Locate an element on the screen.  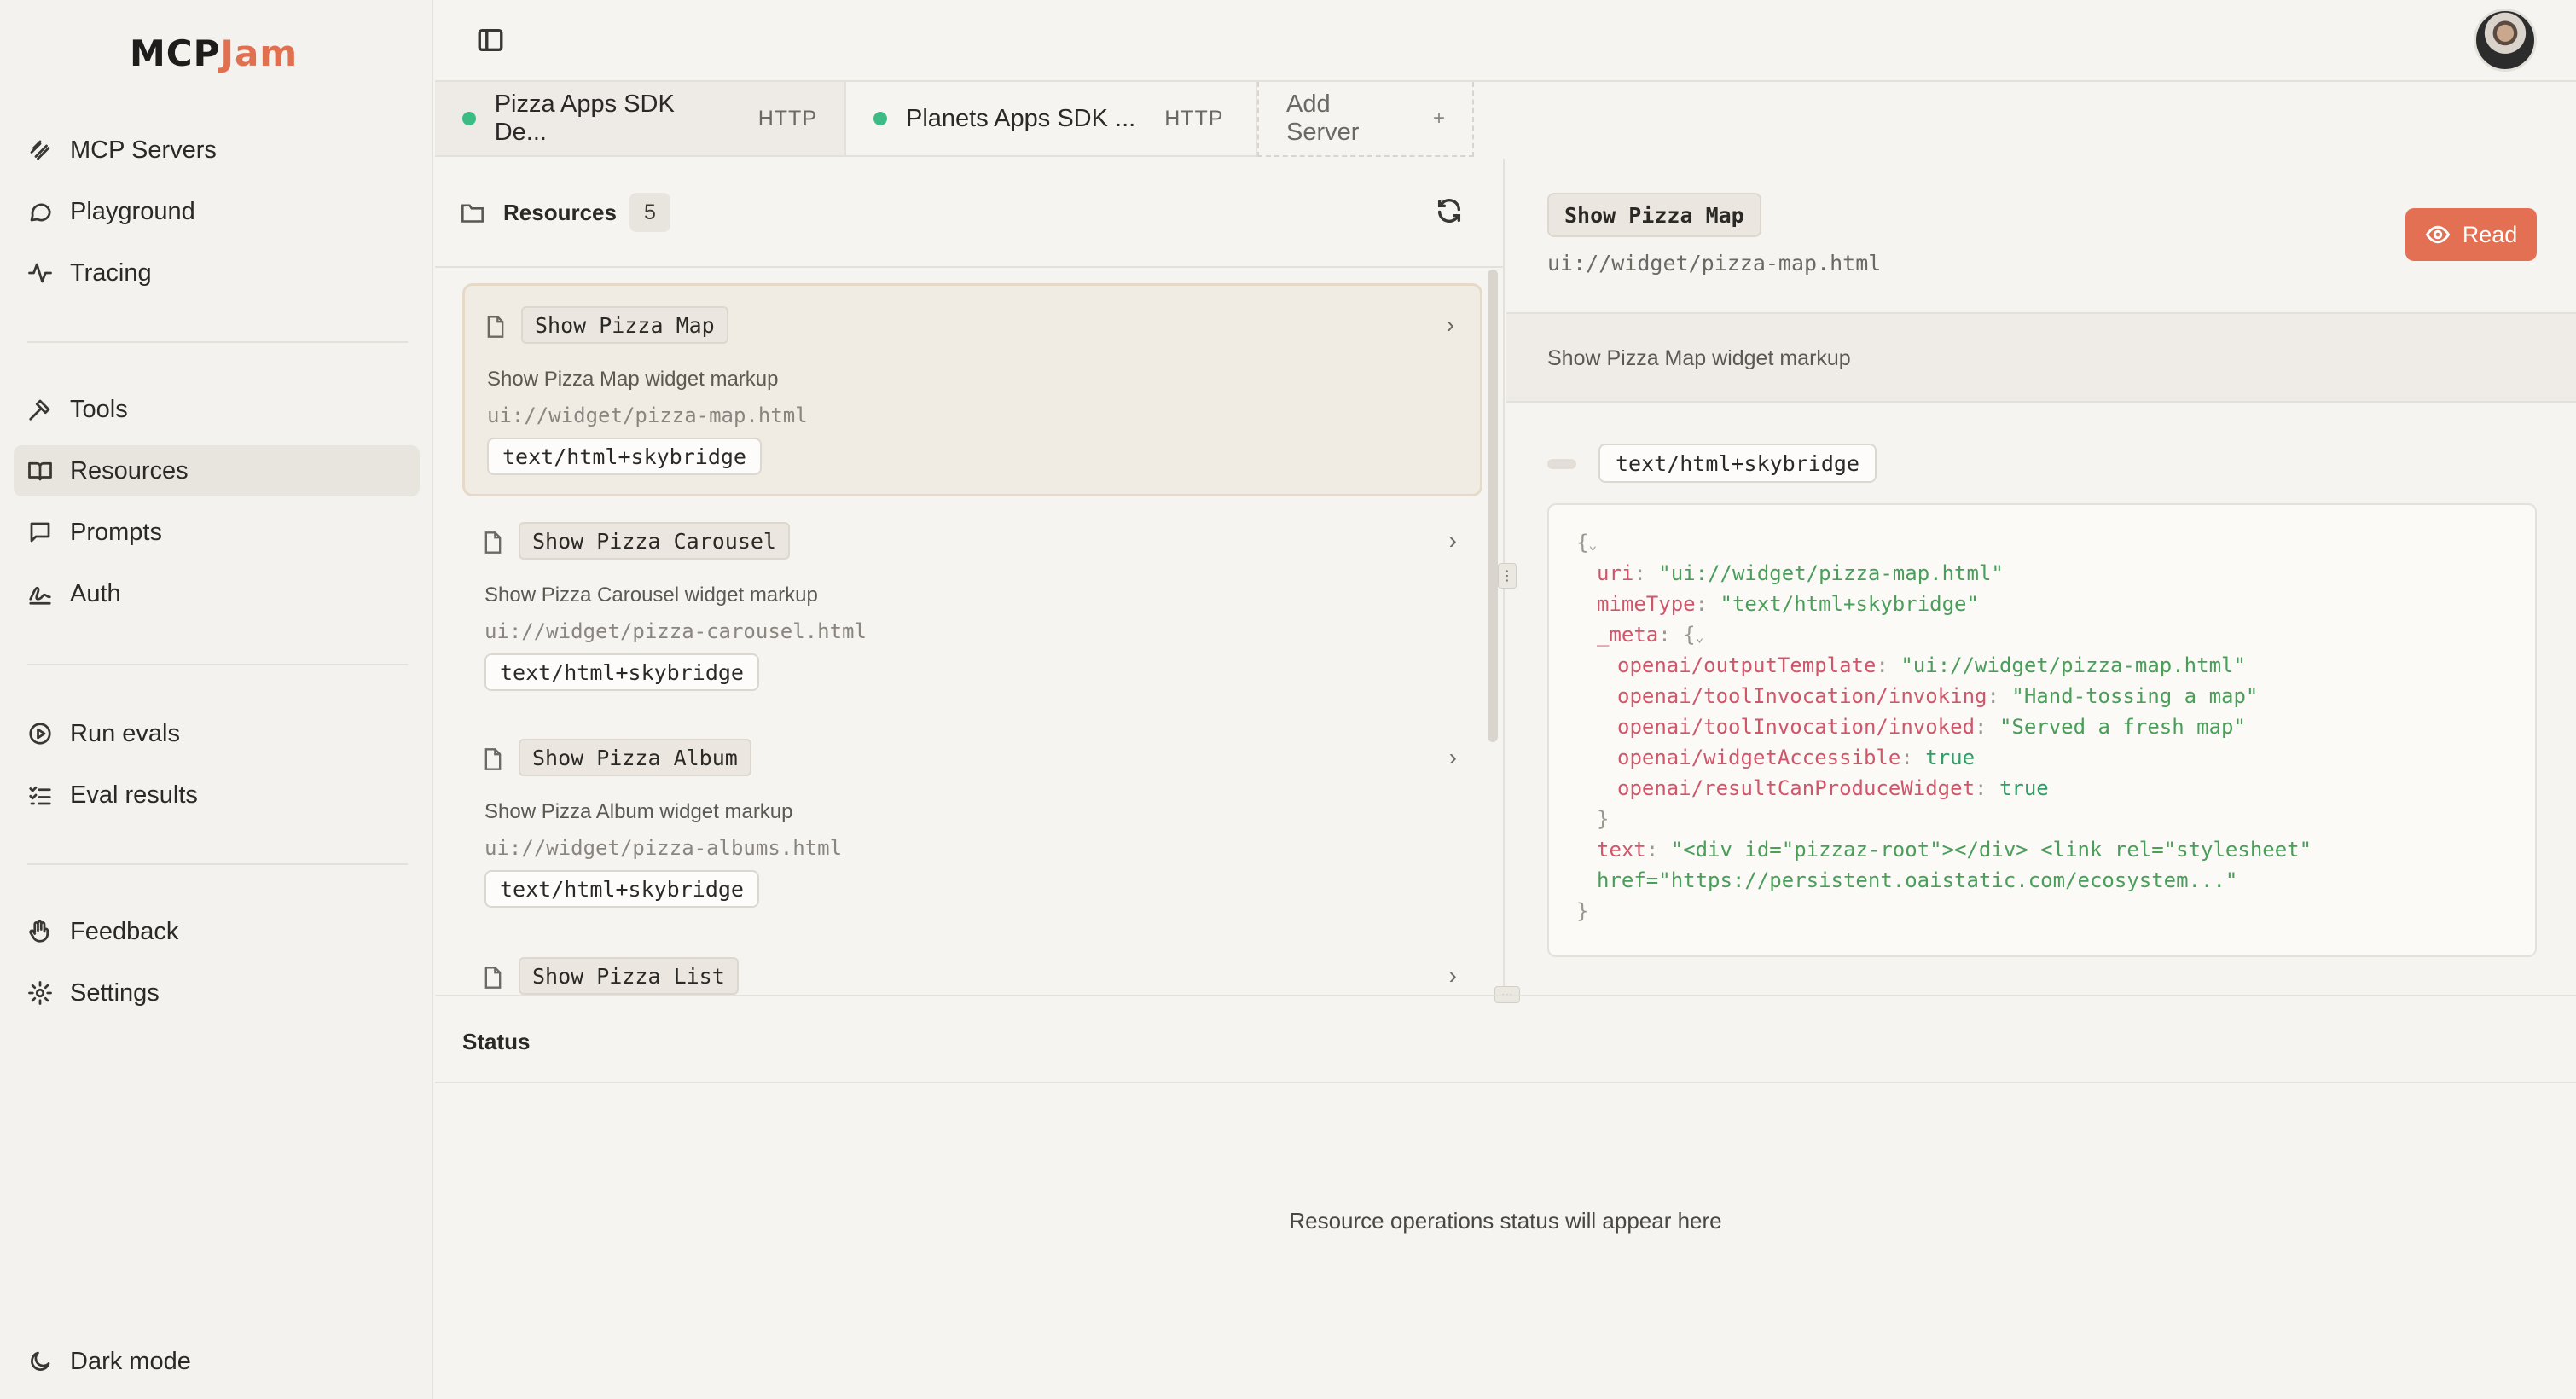
sidebar-item-run-evals: Run evals is located at coordinates (217, 733).